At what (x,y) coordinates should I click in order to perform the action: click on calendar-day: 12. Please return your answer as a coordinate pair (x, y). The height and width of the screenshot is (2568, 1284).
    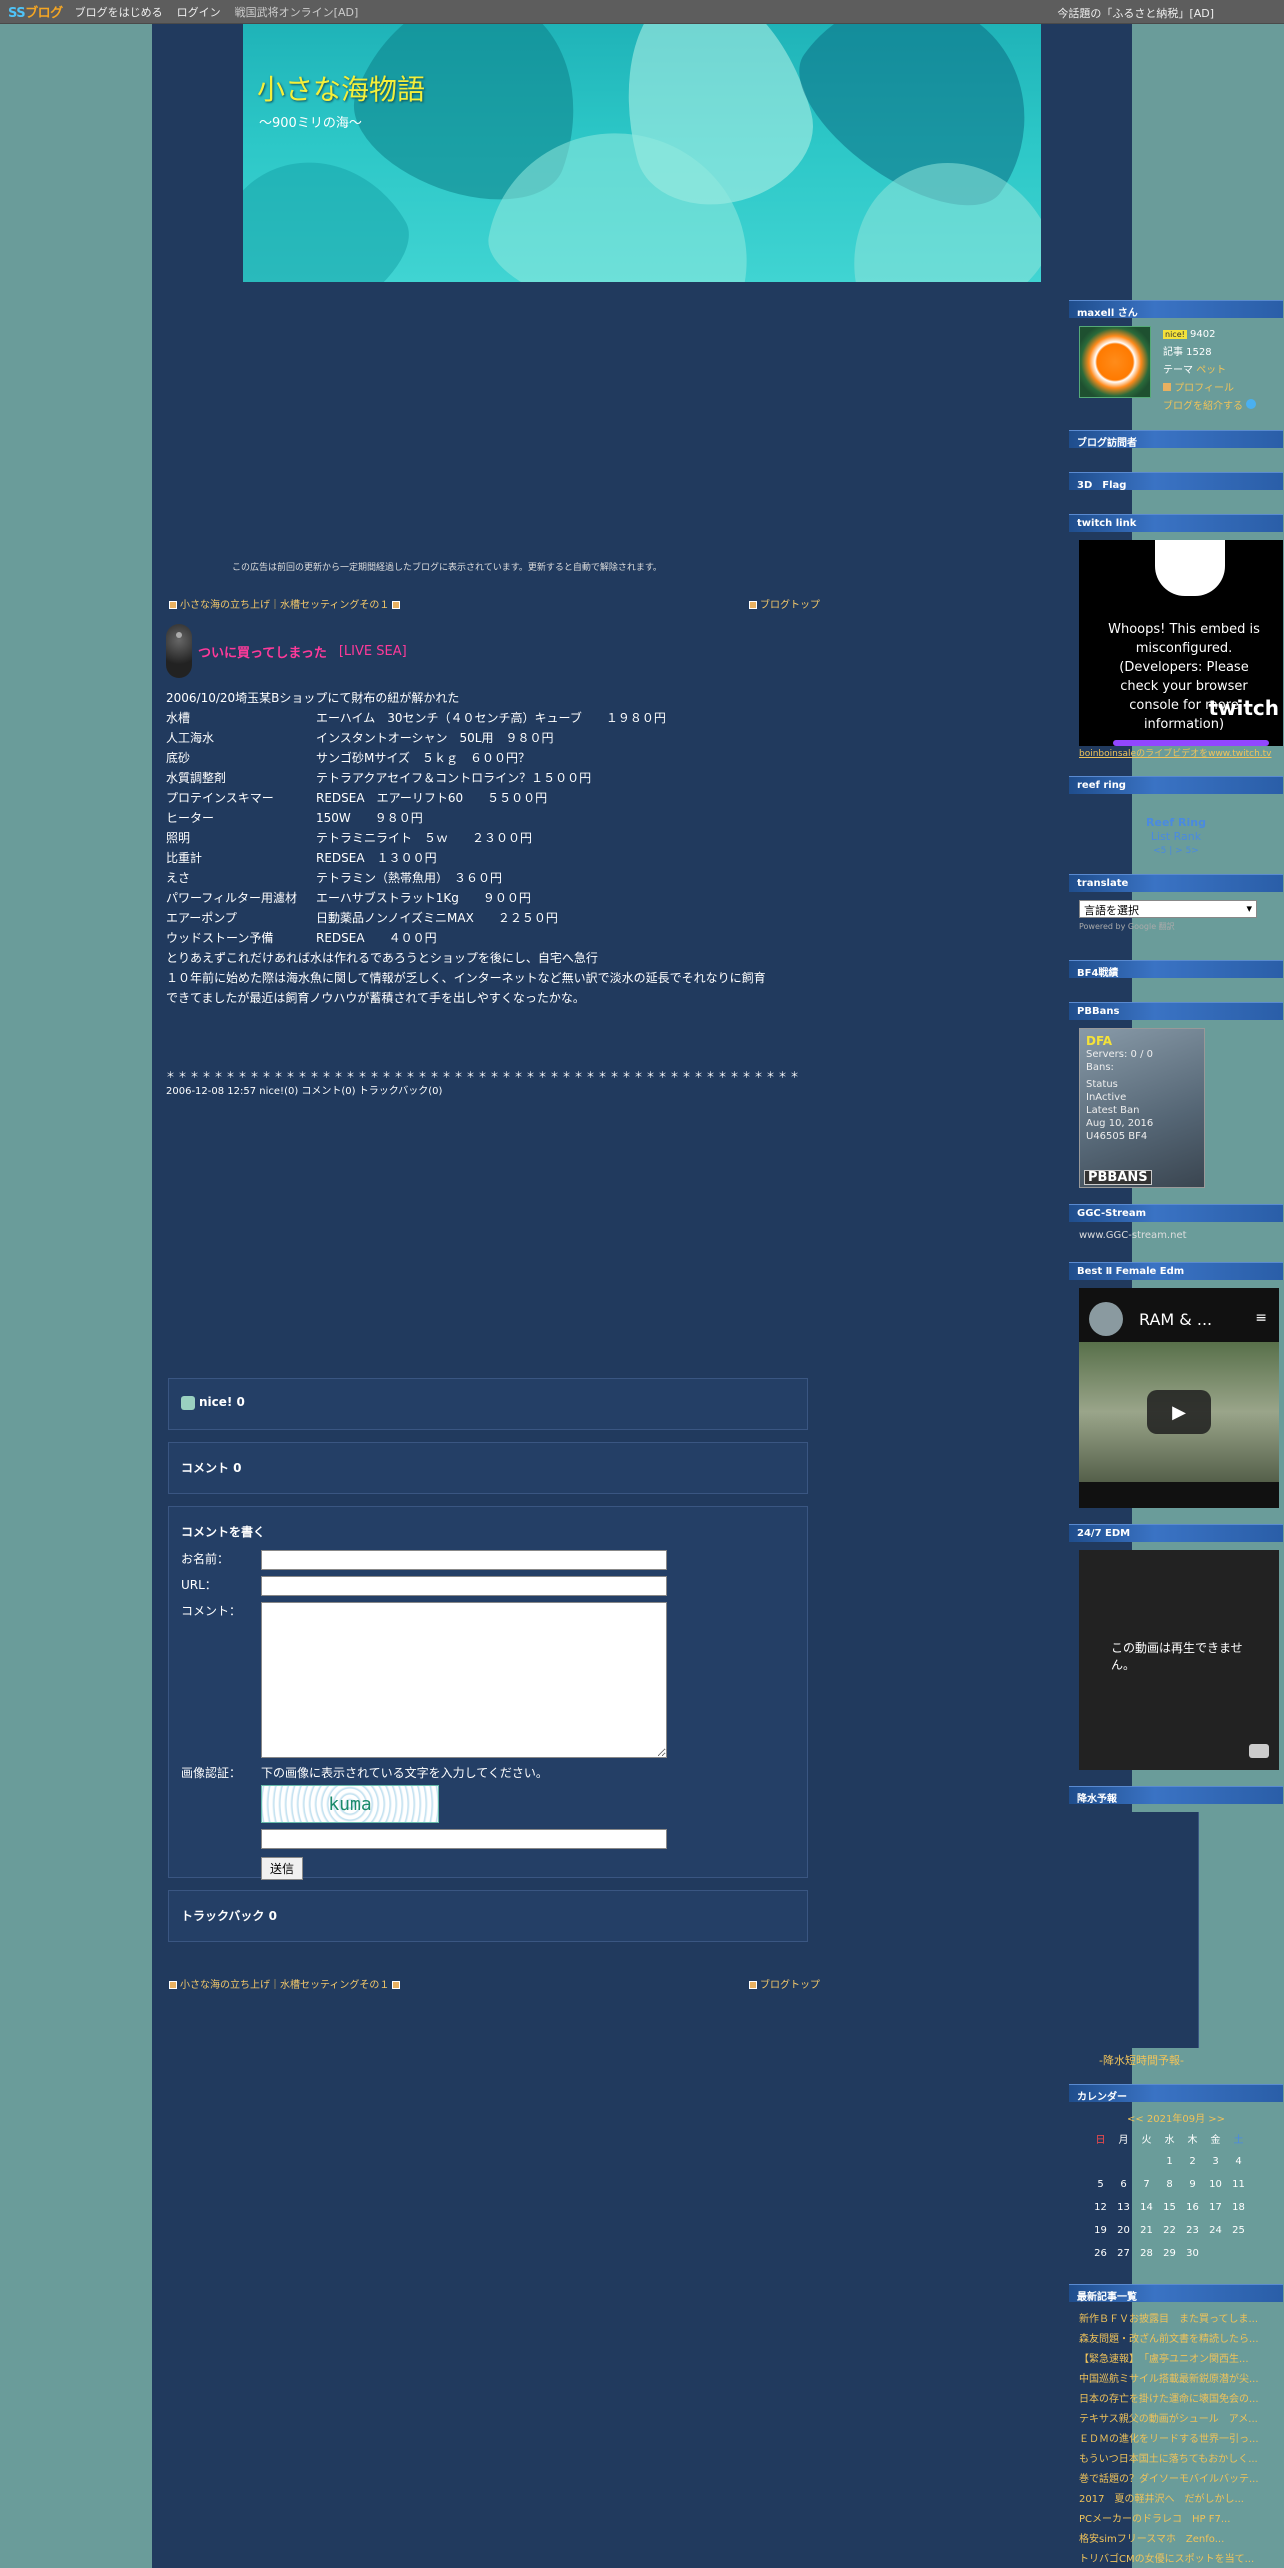
    Looking at the image, I should click on (1100, 2207).